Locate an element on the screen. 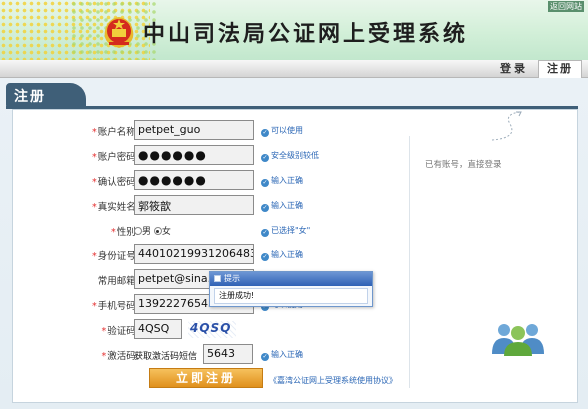 The height and width of the screenshot is (409, 588). id-number-hint: ✓ 输入正确 is located at coordinates (282, 255).